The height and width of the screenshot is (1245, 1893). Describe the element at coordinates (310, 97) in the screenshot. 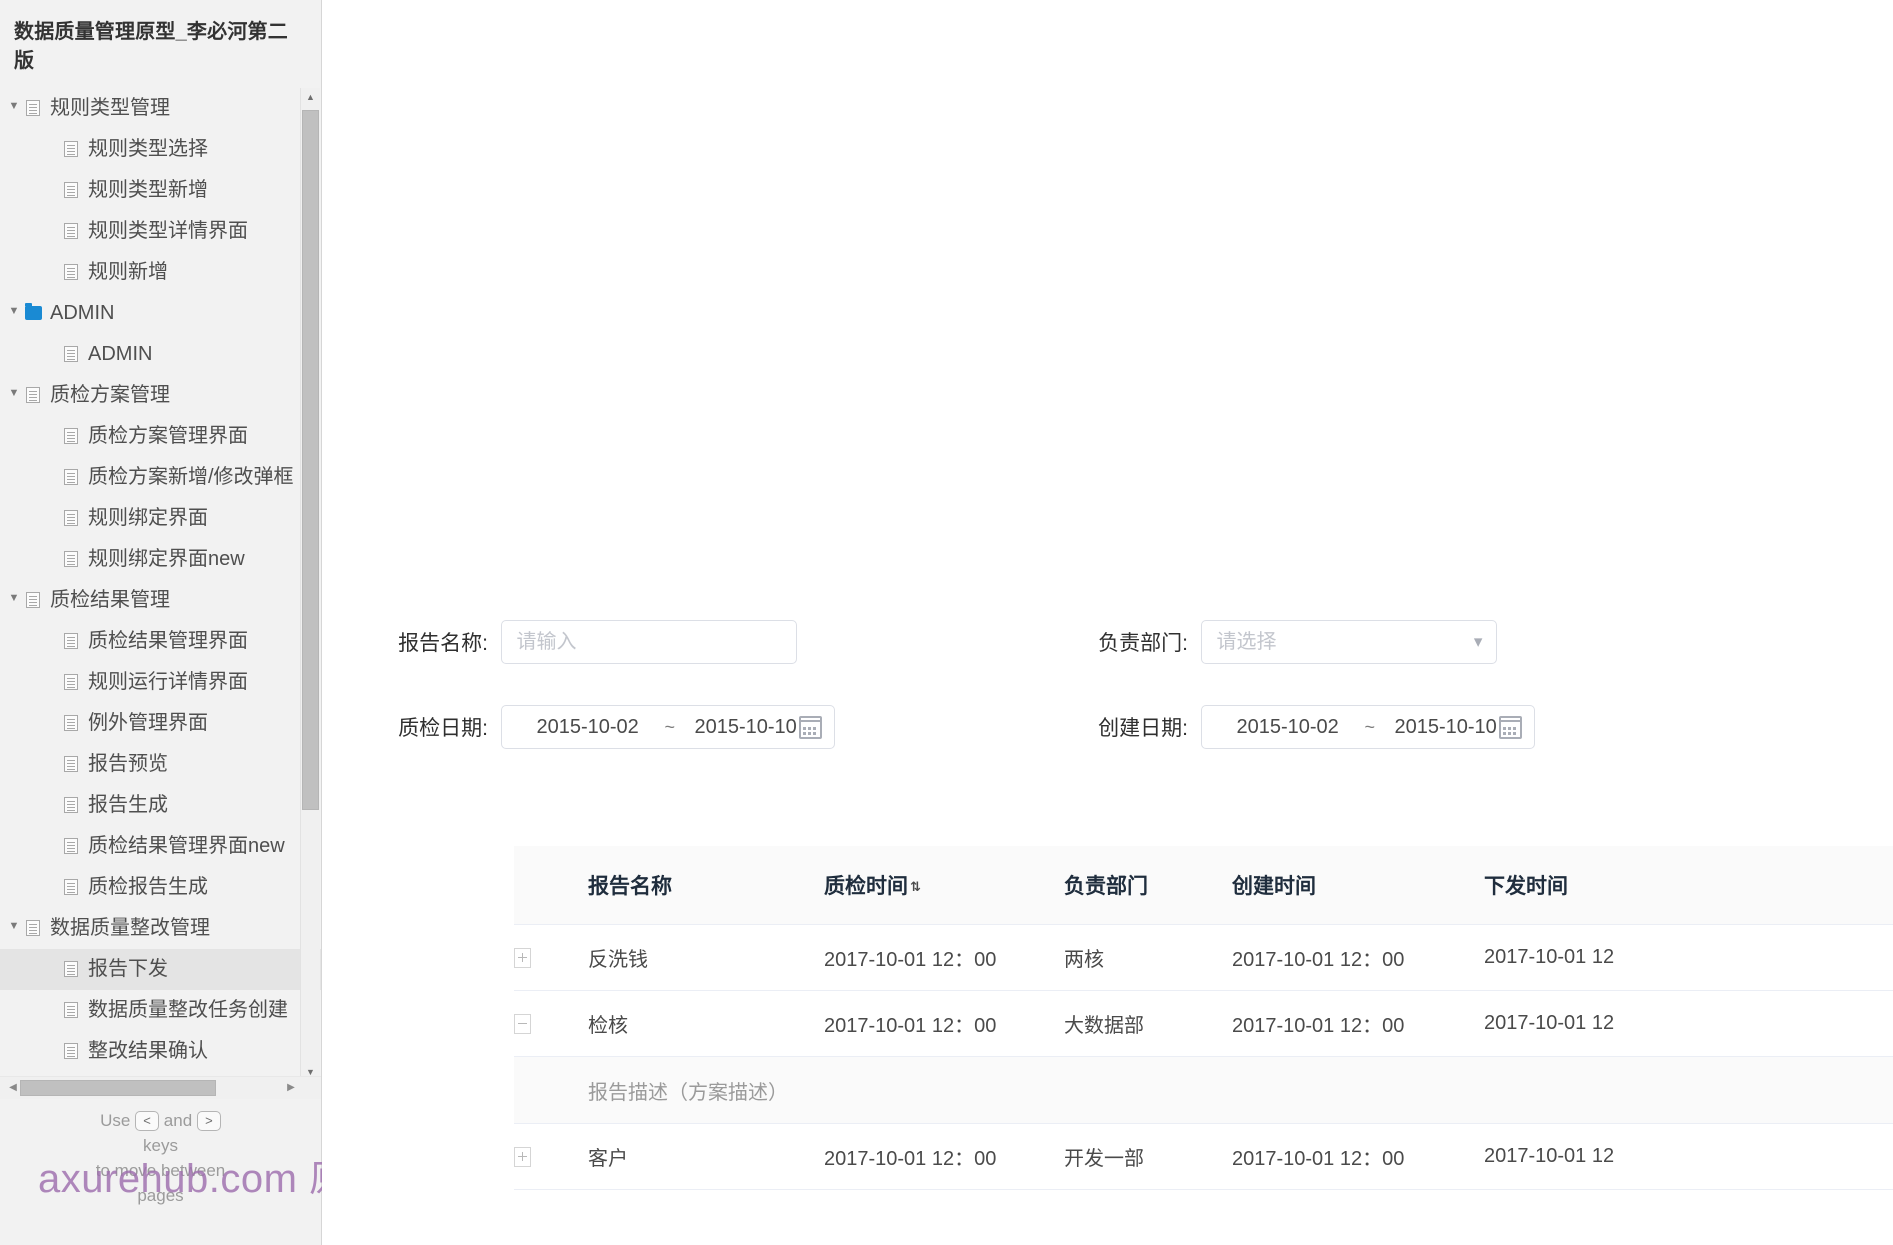

I see `scroll-up-icon: ▲` at that location.